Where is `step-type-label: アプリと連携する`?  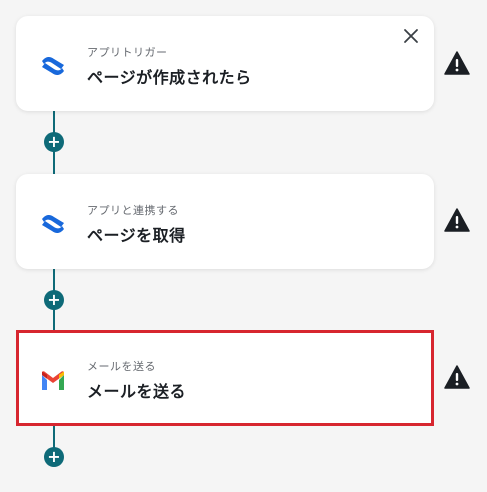
step-type-label: アプリと連携する is located at coordinates (133, 210).